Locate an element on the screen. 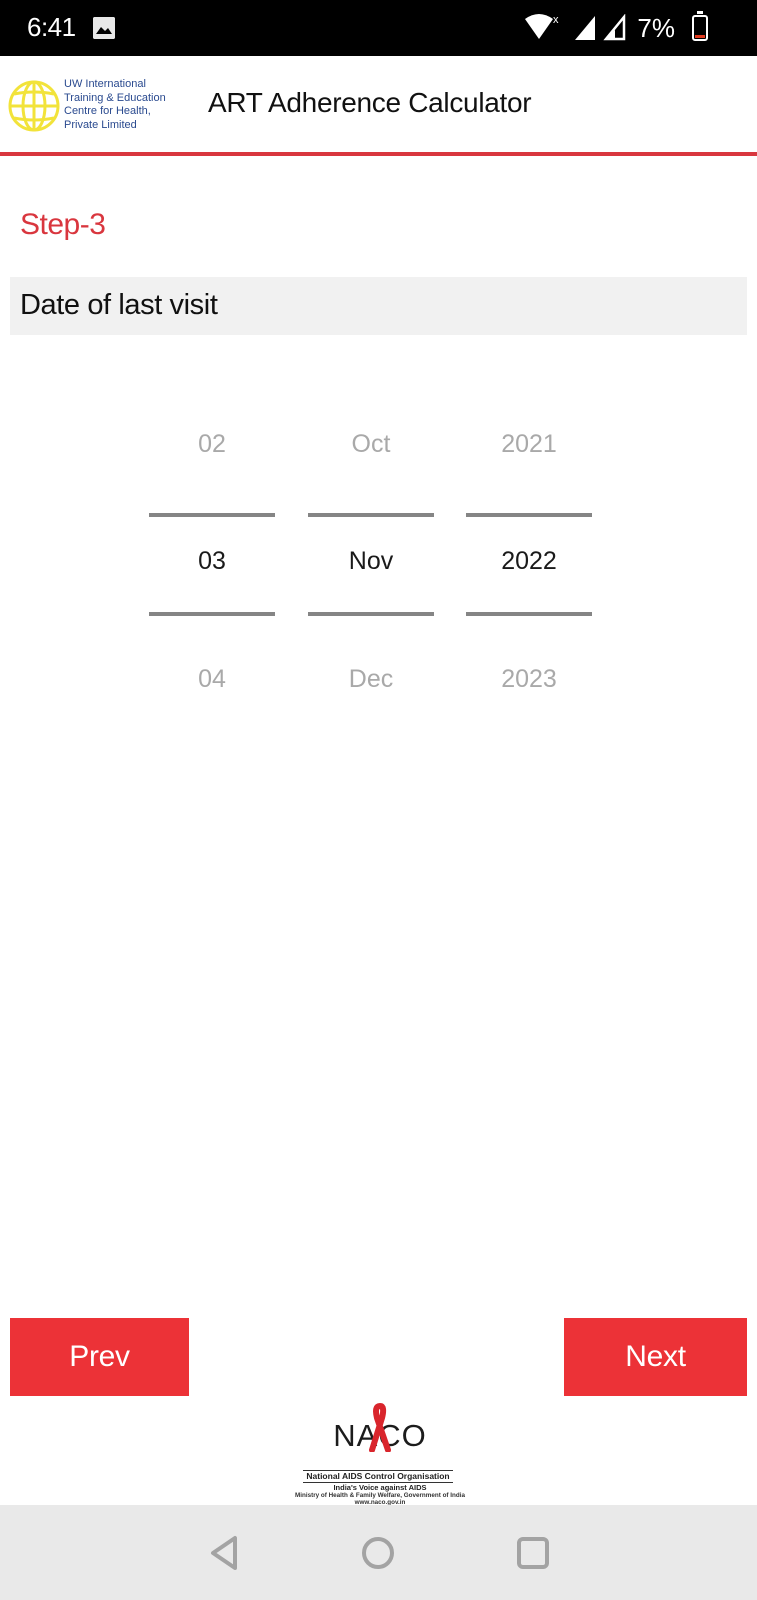 The height and width of the screenshot is (1600, 757). app-title: ART Adherence Calculator is located at coordinates (370, 102).